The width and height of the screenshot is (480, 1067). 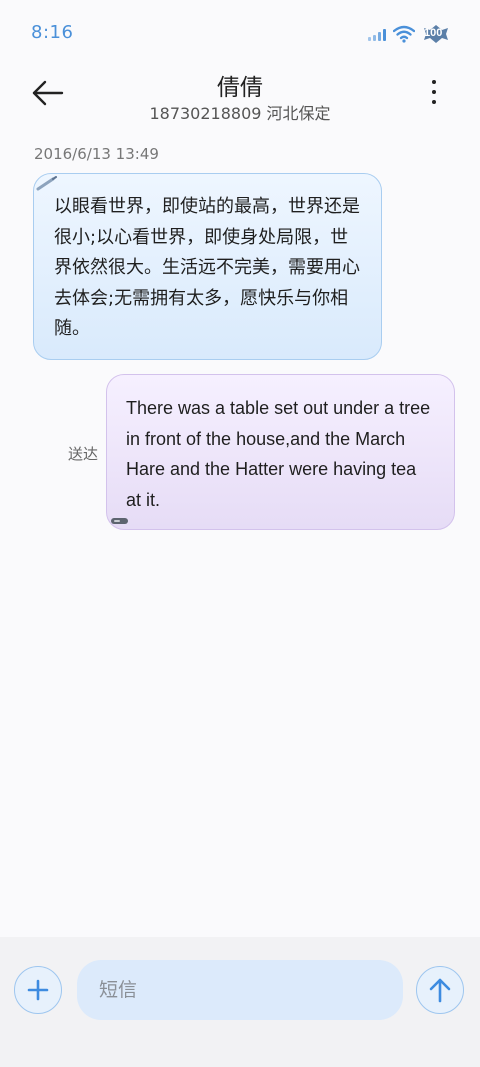 I want to click on delivery-status: 送达, so click(x=83, y=454).